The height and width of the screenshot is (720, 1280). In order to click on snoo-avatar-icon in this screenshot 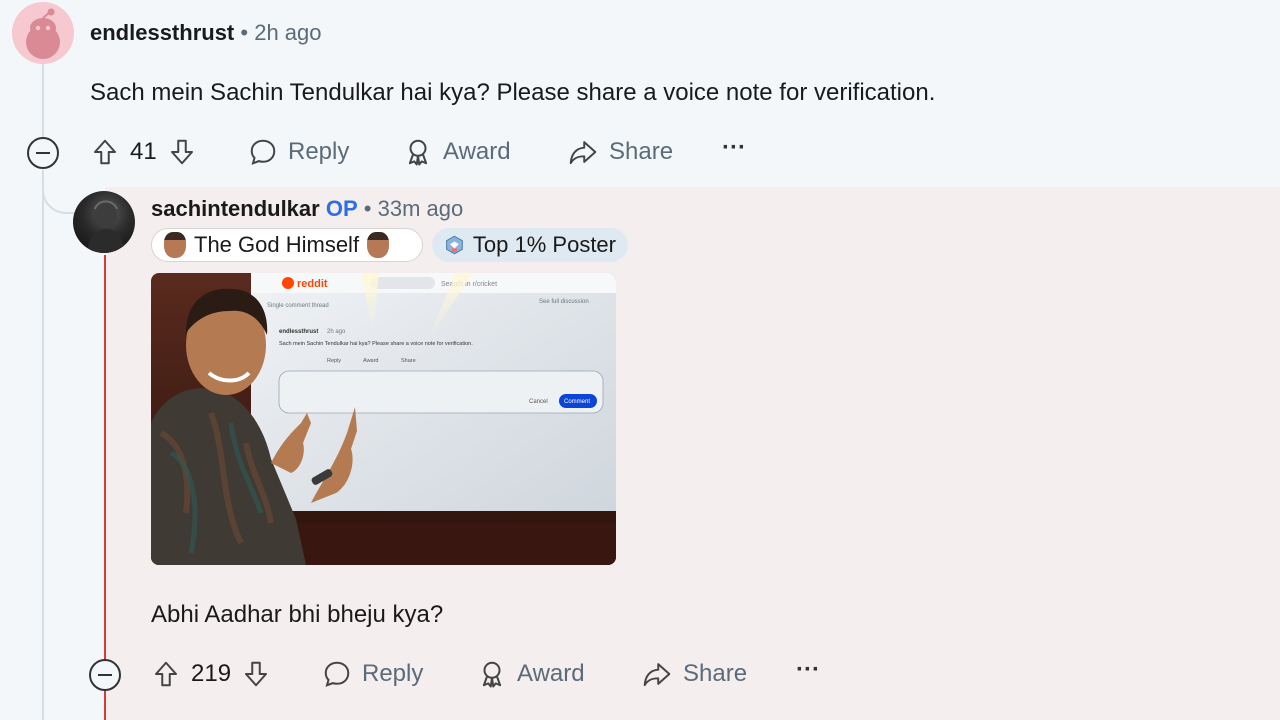, I will do `click(43, 33)`.